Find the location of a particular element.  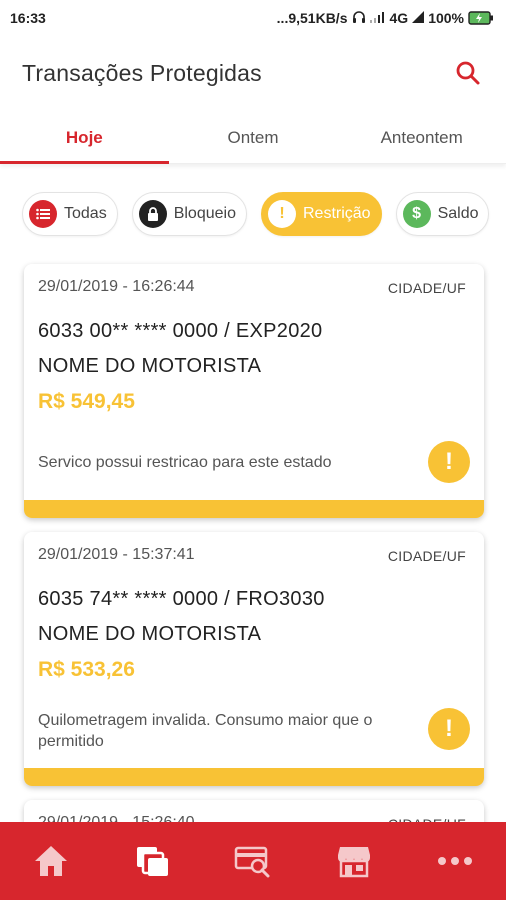

filter-todas-label: Todas is located at coordinates (85, 213).